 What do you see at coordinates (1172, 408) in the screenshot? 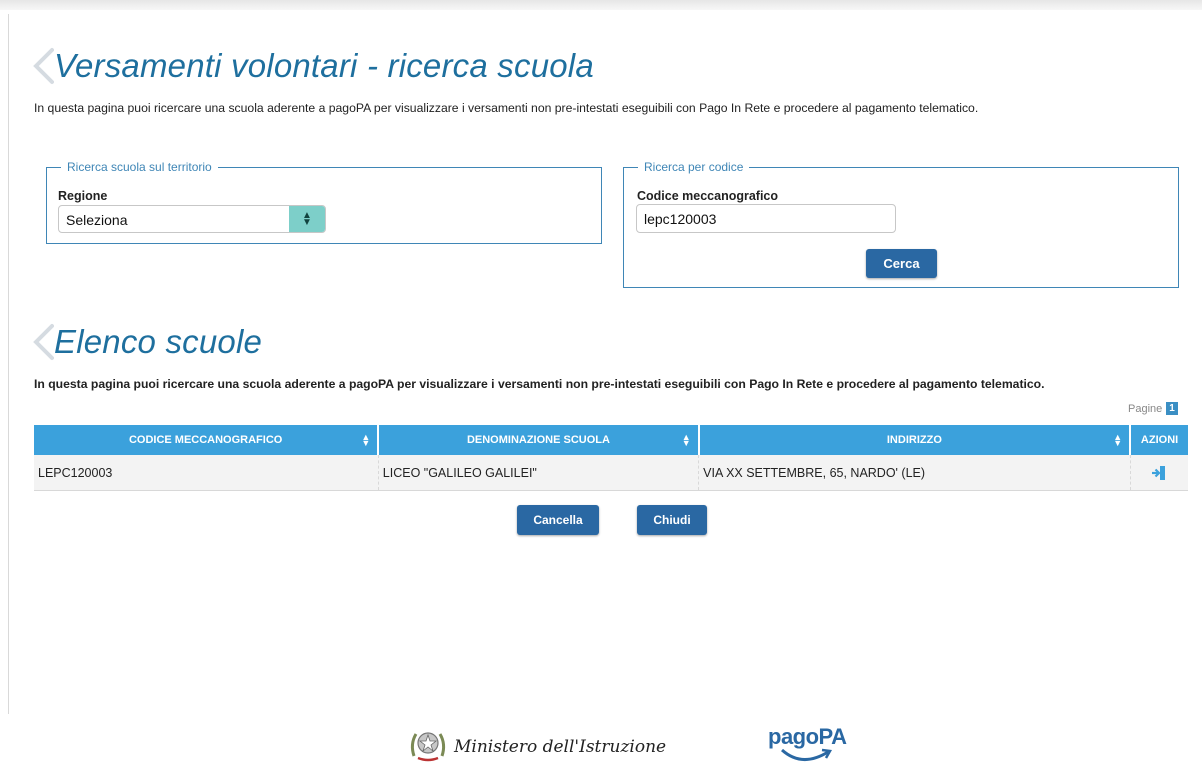
I see `page-number-link: 1` at bounding box center [1172, 408].